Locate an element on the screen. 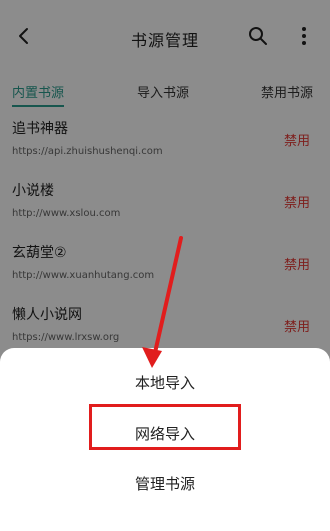  sheet-item-local-import: 本地导入 is located at coordinates (165, 382).